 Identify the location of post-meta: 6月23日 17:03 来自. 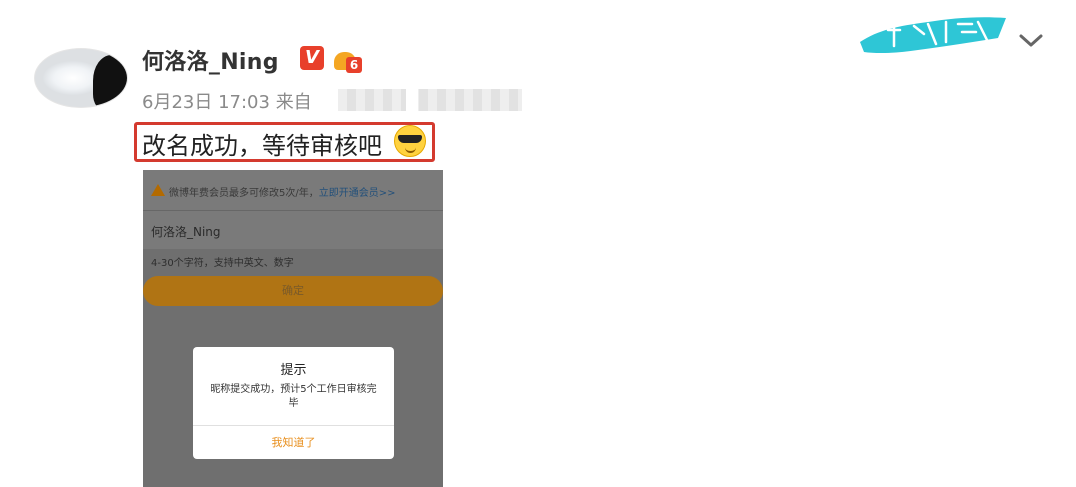
(227, 101).